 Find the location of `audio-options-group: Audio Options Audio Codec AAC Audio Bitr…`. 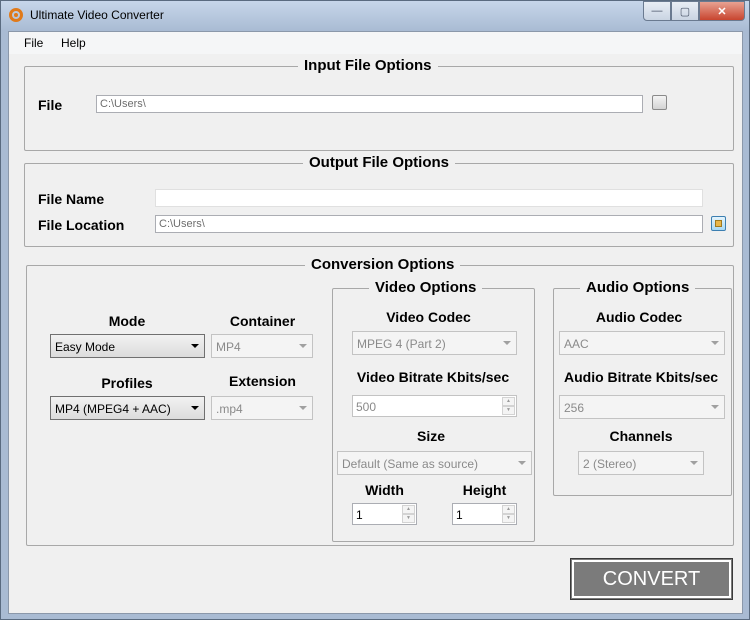

audio-options-group: Audio Options Audio Codec AAC Audio Bitr… is located at coordinates (642, 387).